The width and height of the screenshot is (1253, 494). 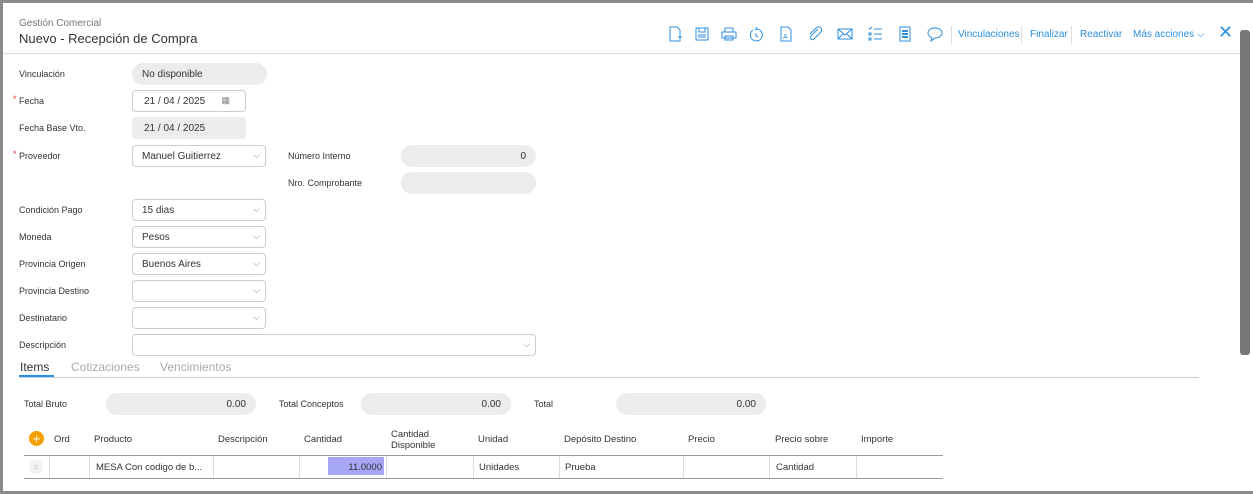 What do you see at coordinates (36, 438) in the screenshot?
I see `add-row-icon: +` at bounding box center [36, 438].